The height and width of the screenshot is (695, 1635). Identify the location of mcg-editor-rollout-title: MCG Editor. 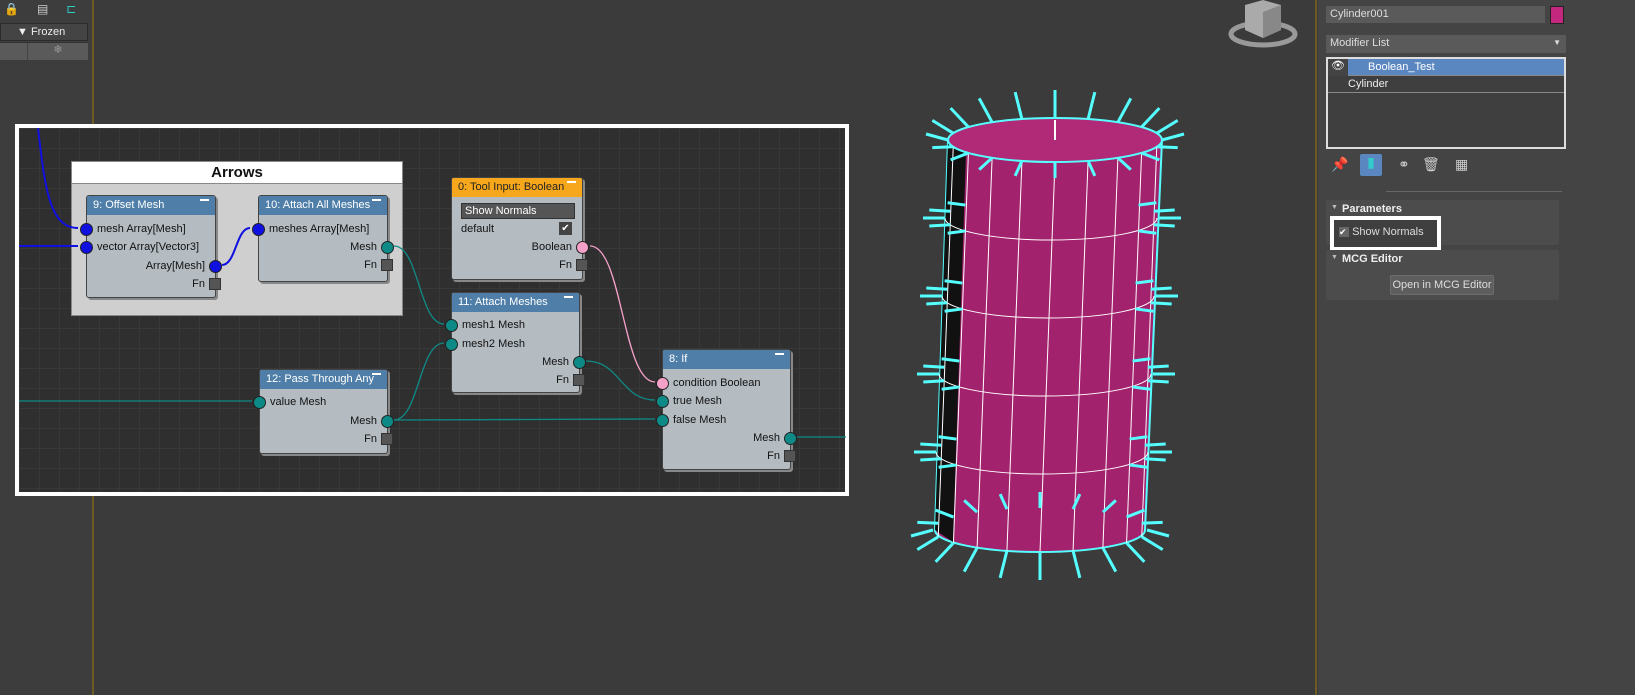
(1442, 257).